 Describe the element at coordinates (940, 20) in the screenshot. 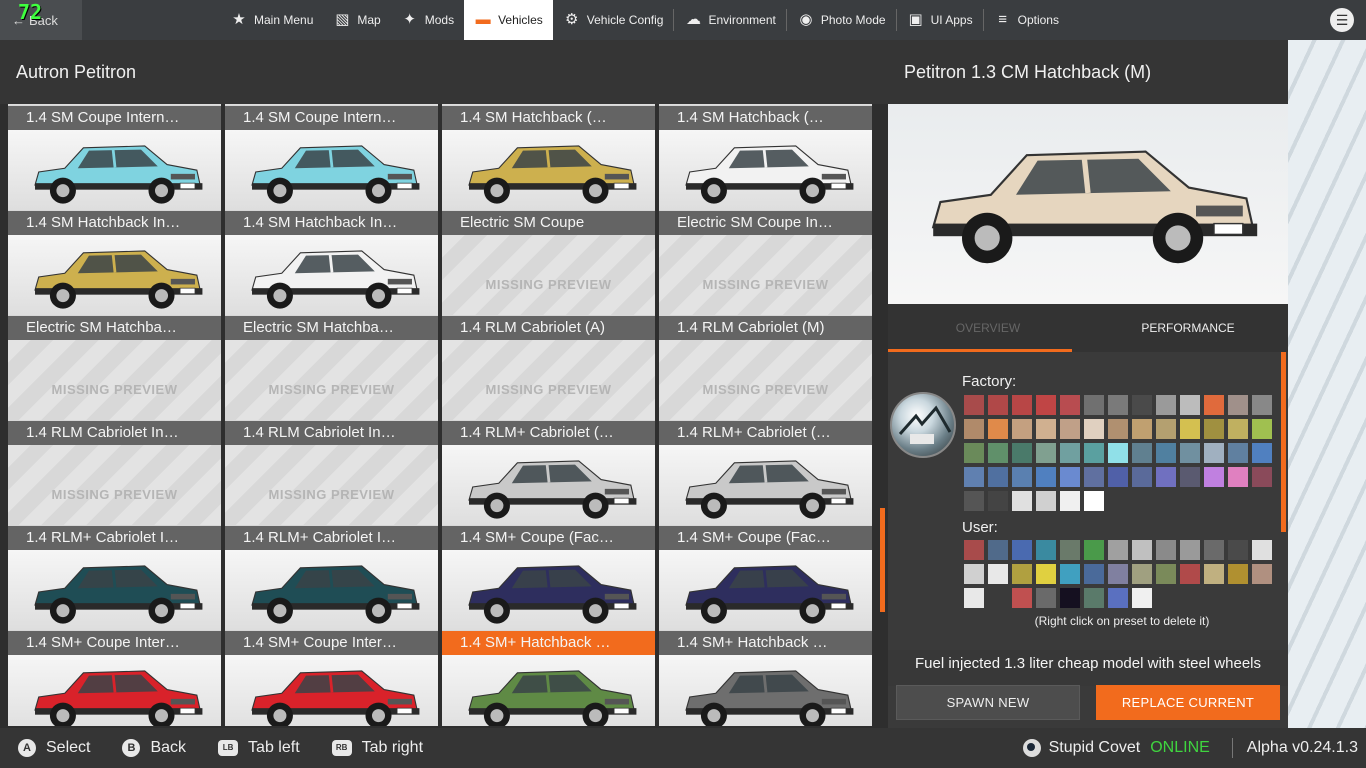

I see `nav-ui-apps: ▣ UI Apps` at that location.